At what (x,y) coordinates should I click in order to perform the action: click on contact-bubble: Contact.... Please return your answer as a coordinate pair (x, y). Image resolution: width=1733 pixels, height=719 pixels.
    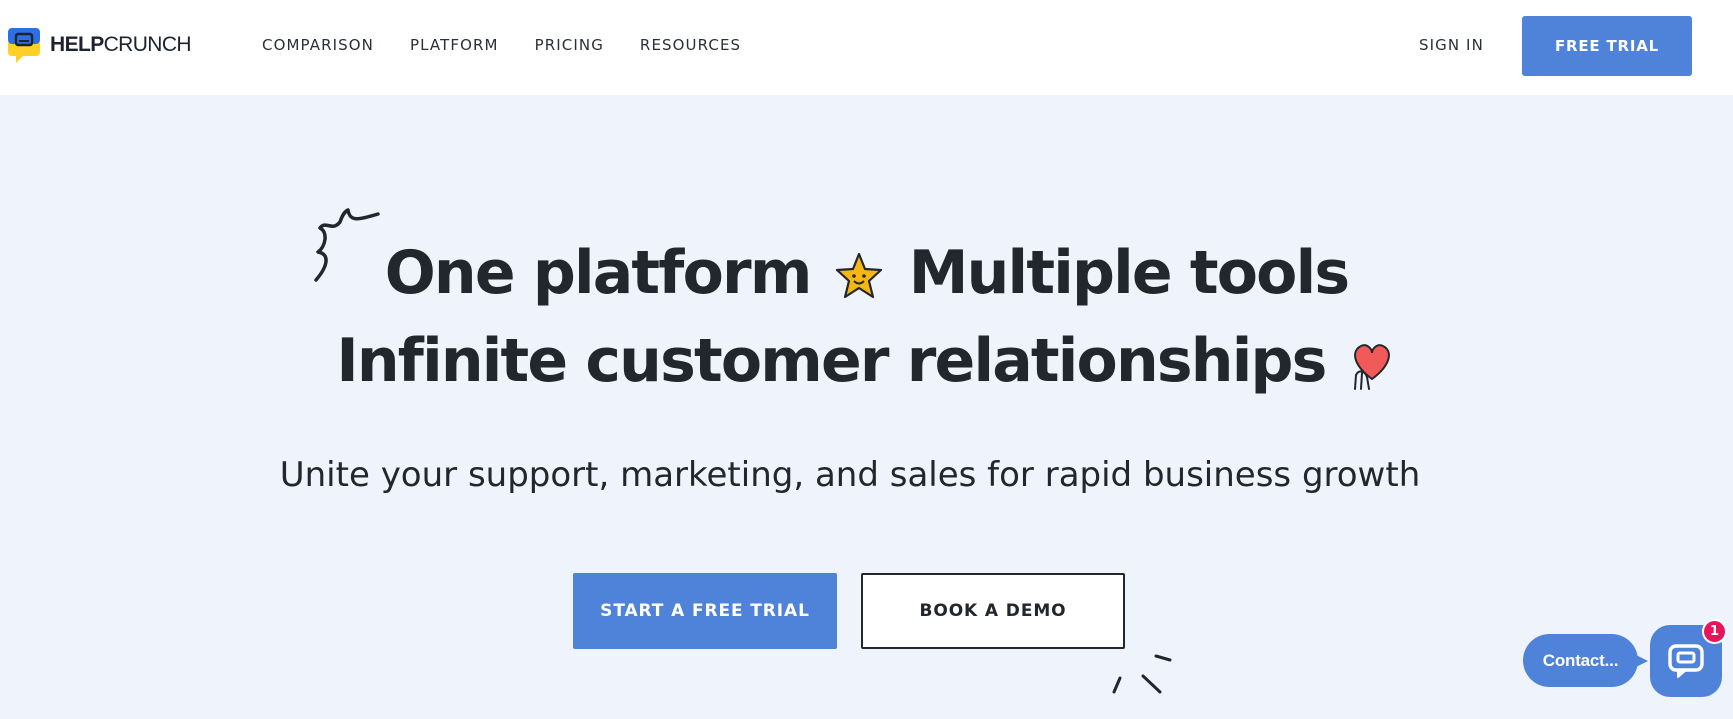
    Looking at the image, I should click on (1580, 660).